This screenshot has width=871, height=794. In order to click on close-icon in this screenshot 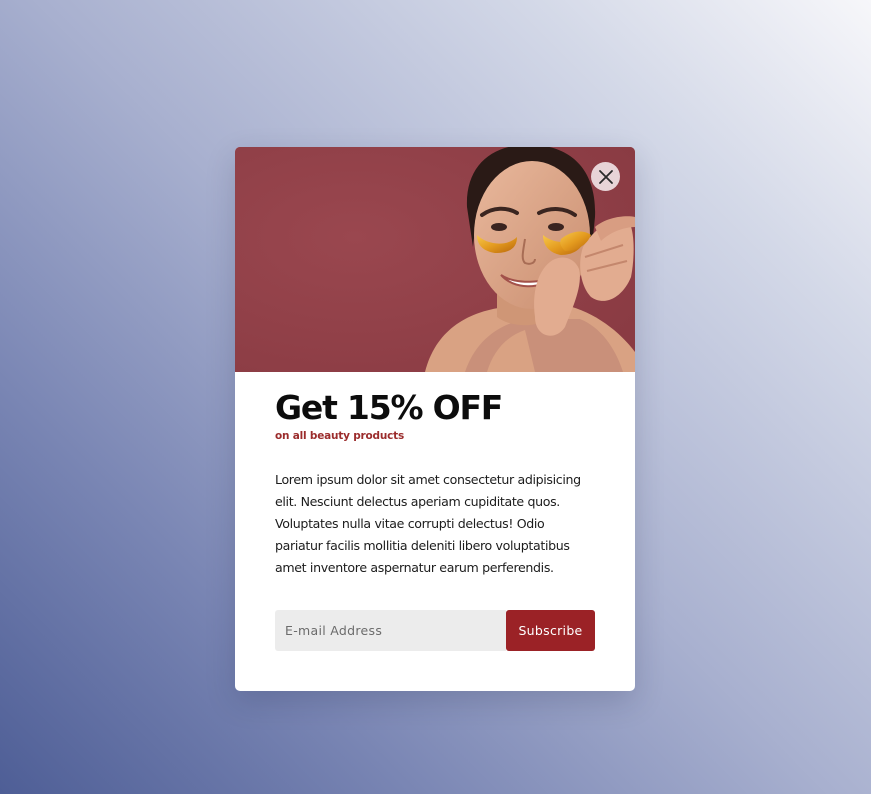, I will do `click(605, 176)`.